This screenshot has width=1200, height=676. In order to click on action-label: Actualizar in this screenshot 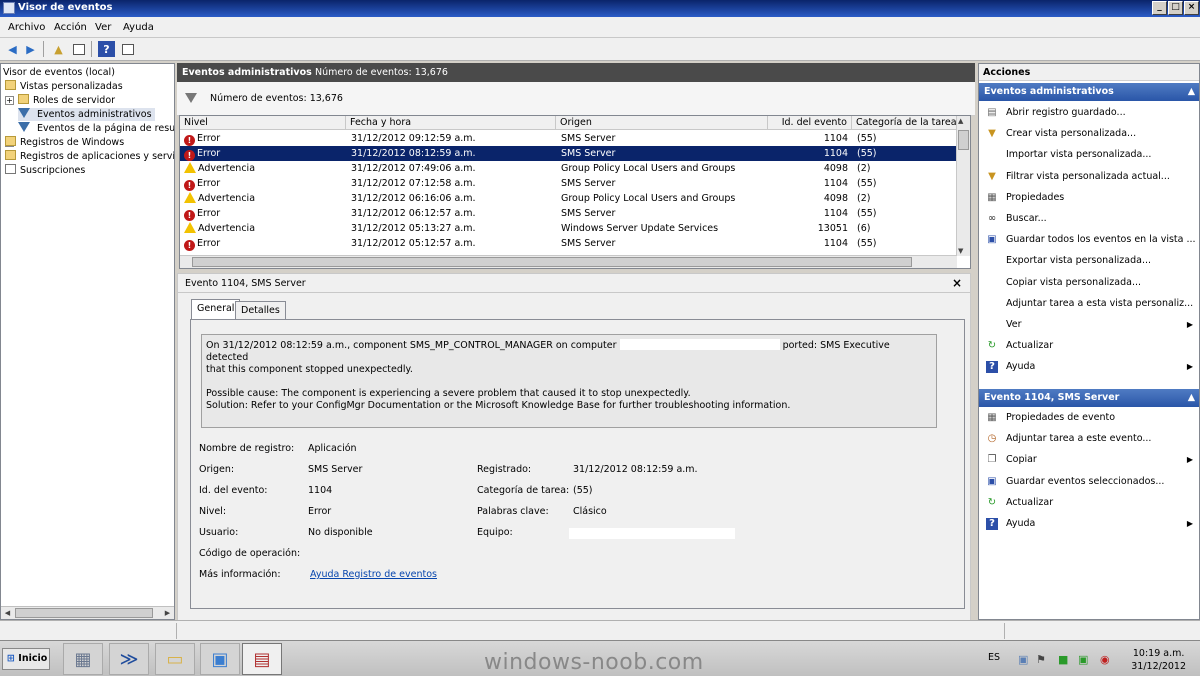, I will do `click(1030, 502)`.